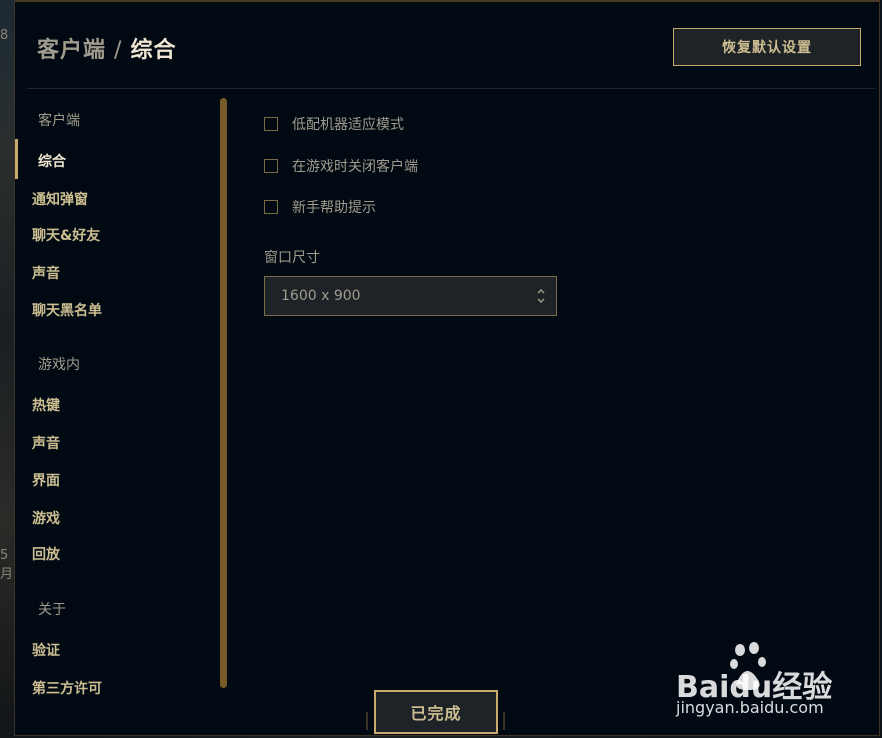  Describe the element at coordinates (60, 199) in the screenshot. I see `sidebar-item-notifications: 通知弹窗` at that location.